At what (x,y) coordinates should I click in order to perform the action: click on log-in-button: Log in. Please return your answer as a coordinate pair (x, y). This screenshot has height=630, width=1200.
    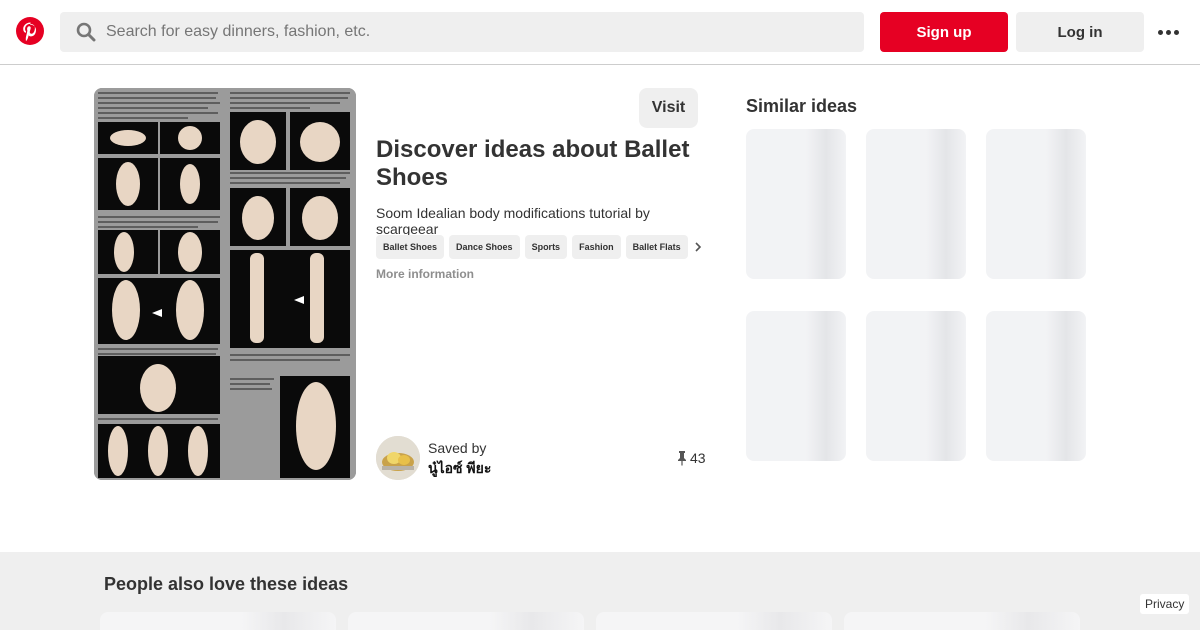
    Looking at the image, I should click on (1080, 32).